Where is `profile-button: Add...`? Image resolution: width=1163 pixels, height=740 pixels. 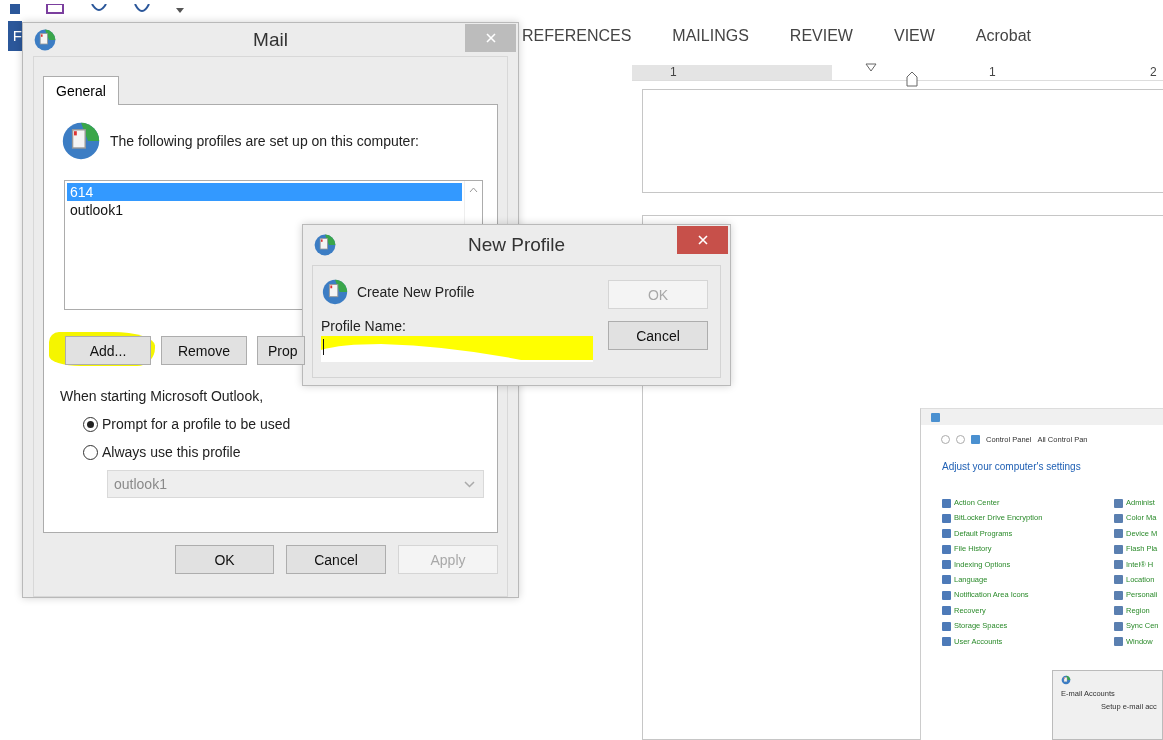
profile-button: Add... is located at coordinates (108, 350).